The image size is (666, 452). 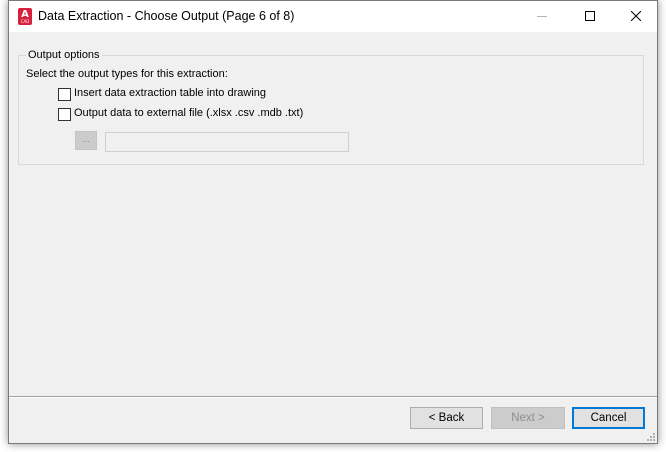 I want to click on external-file-checkbox, so click(x=64, y=114).